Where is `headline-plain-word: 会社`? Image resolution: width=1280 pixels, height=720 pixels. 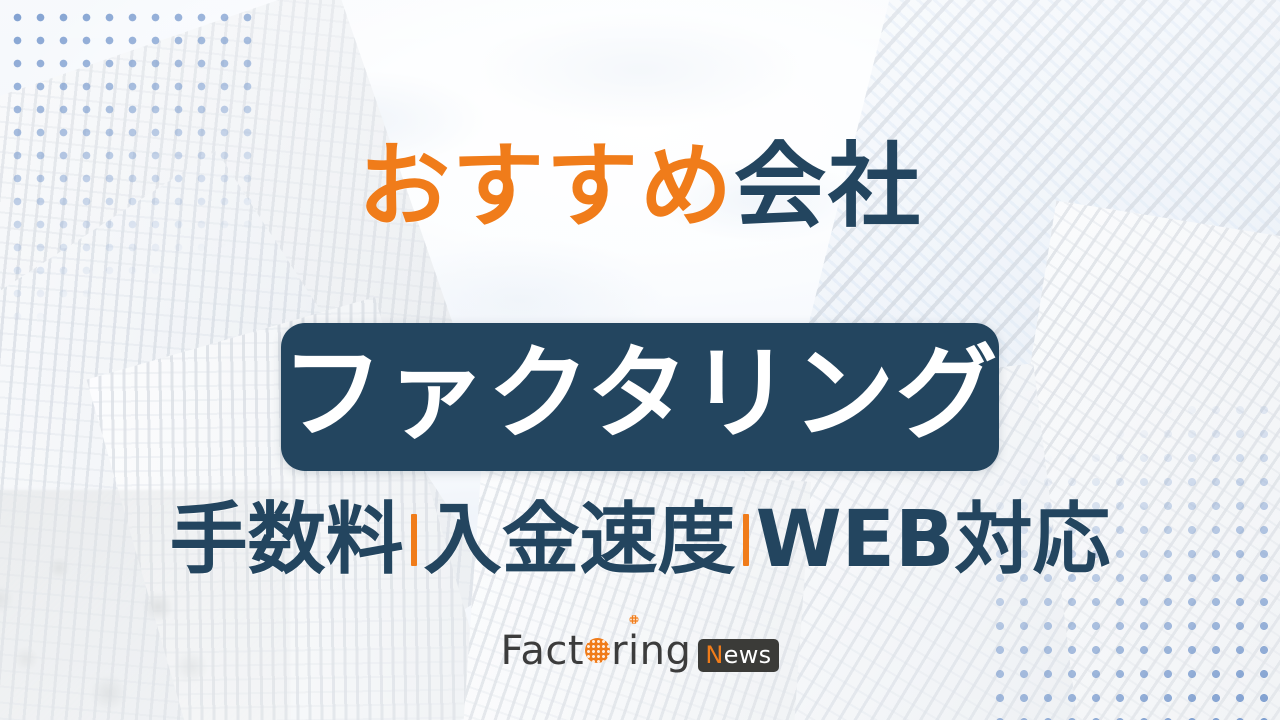 headline-plain-word: 会社 is located at coordinates (828, 186).